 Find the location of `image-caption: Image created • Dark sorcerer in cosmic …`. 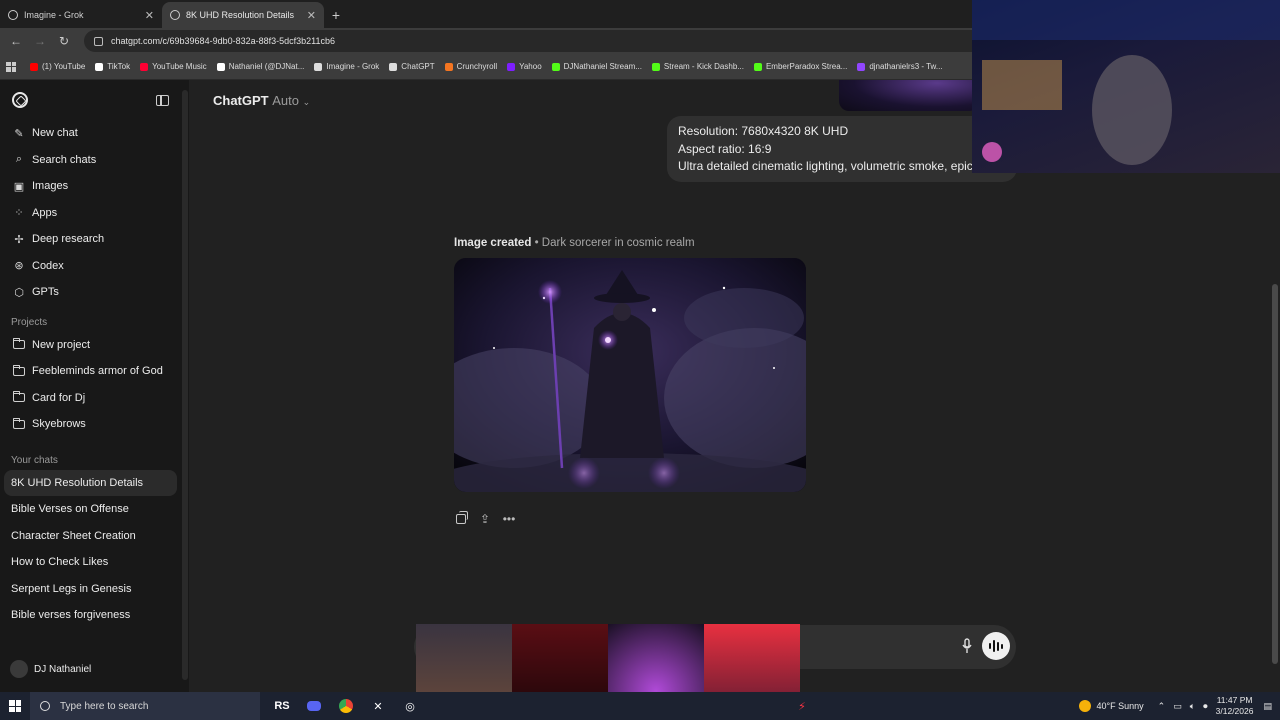

image-caption: Image created • Dark sorcerer in cosmic … is located at coordinates (574, 243).